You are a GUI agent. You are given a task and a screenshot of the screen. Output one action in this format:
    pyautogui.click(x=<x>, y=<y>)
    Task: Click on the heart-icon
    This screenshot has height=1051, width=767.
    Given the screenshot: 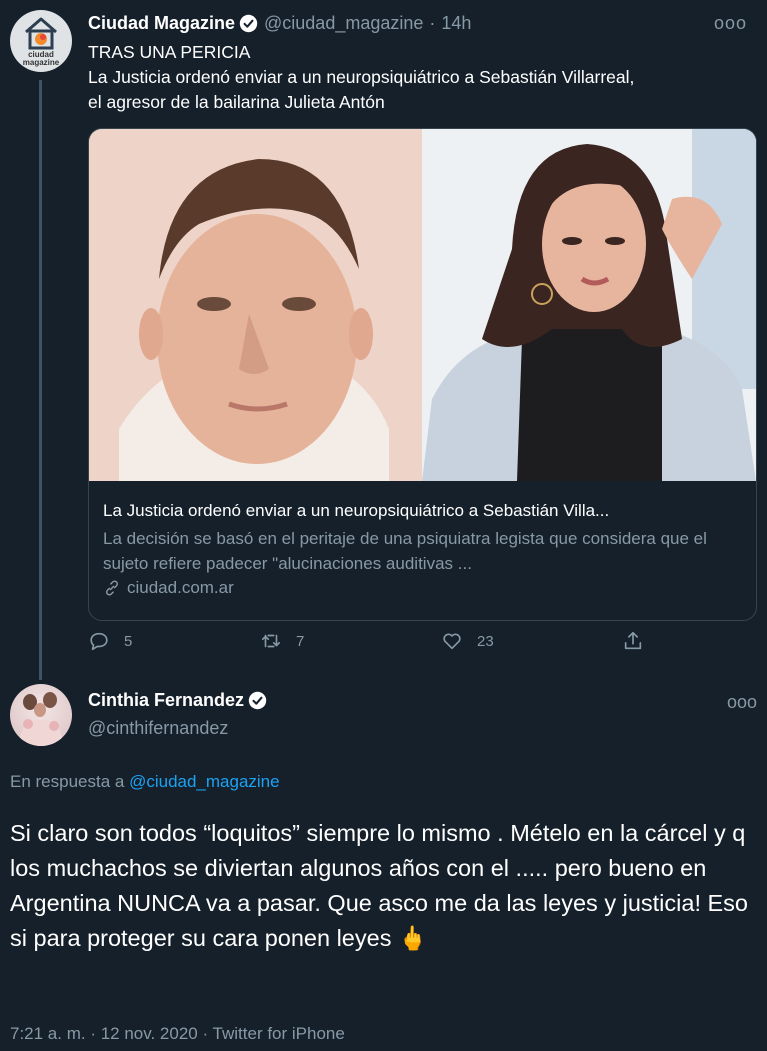 What is the action you would take?
    pyautogui.click(x=452, y=641)
    